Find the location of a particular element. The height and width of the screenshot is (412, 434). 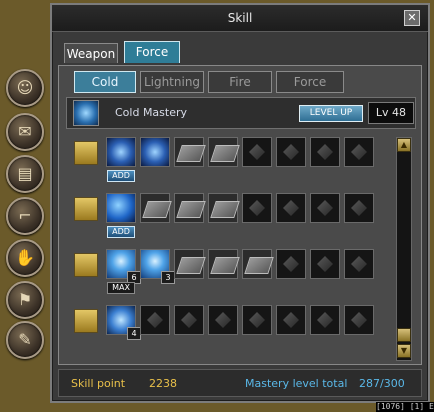

skill-slot: 3 is located at coordinates (157, 266).